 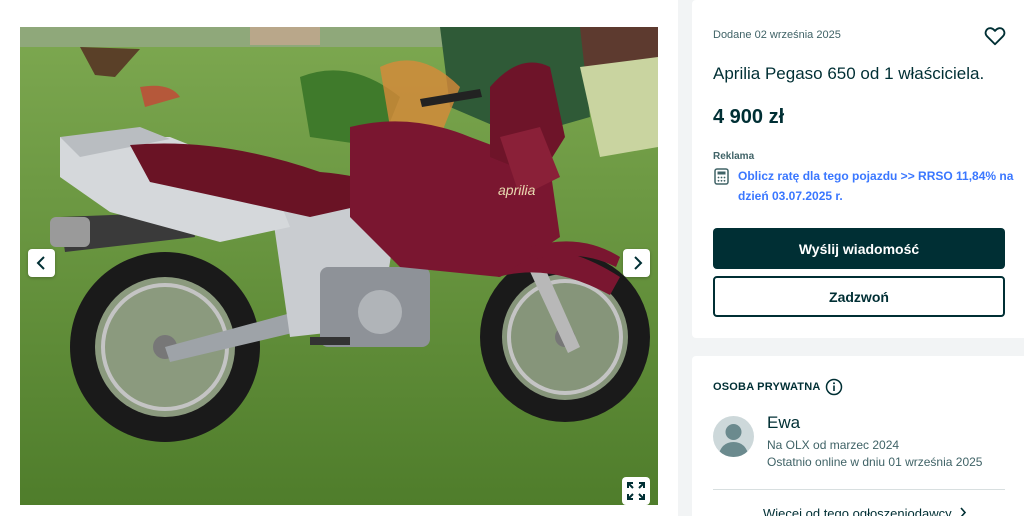 I want to click on user-avatar-icon, so click(x=733, y=436).